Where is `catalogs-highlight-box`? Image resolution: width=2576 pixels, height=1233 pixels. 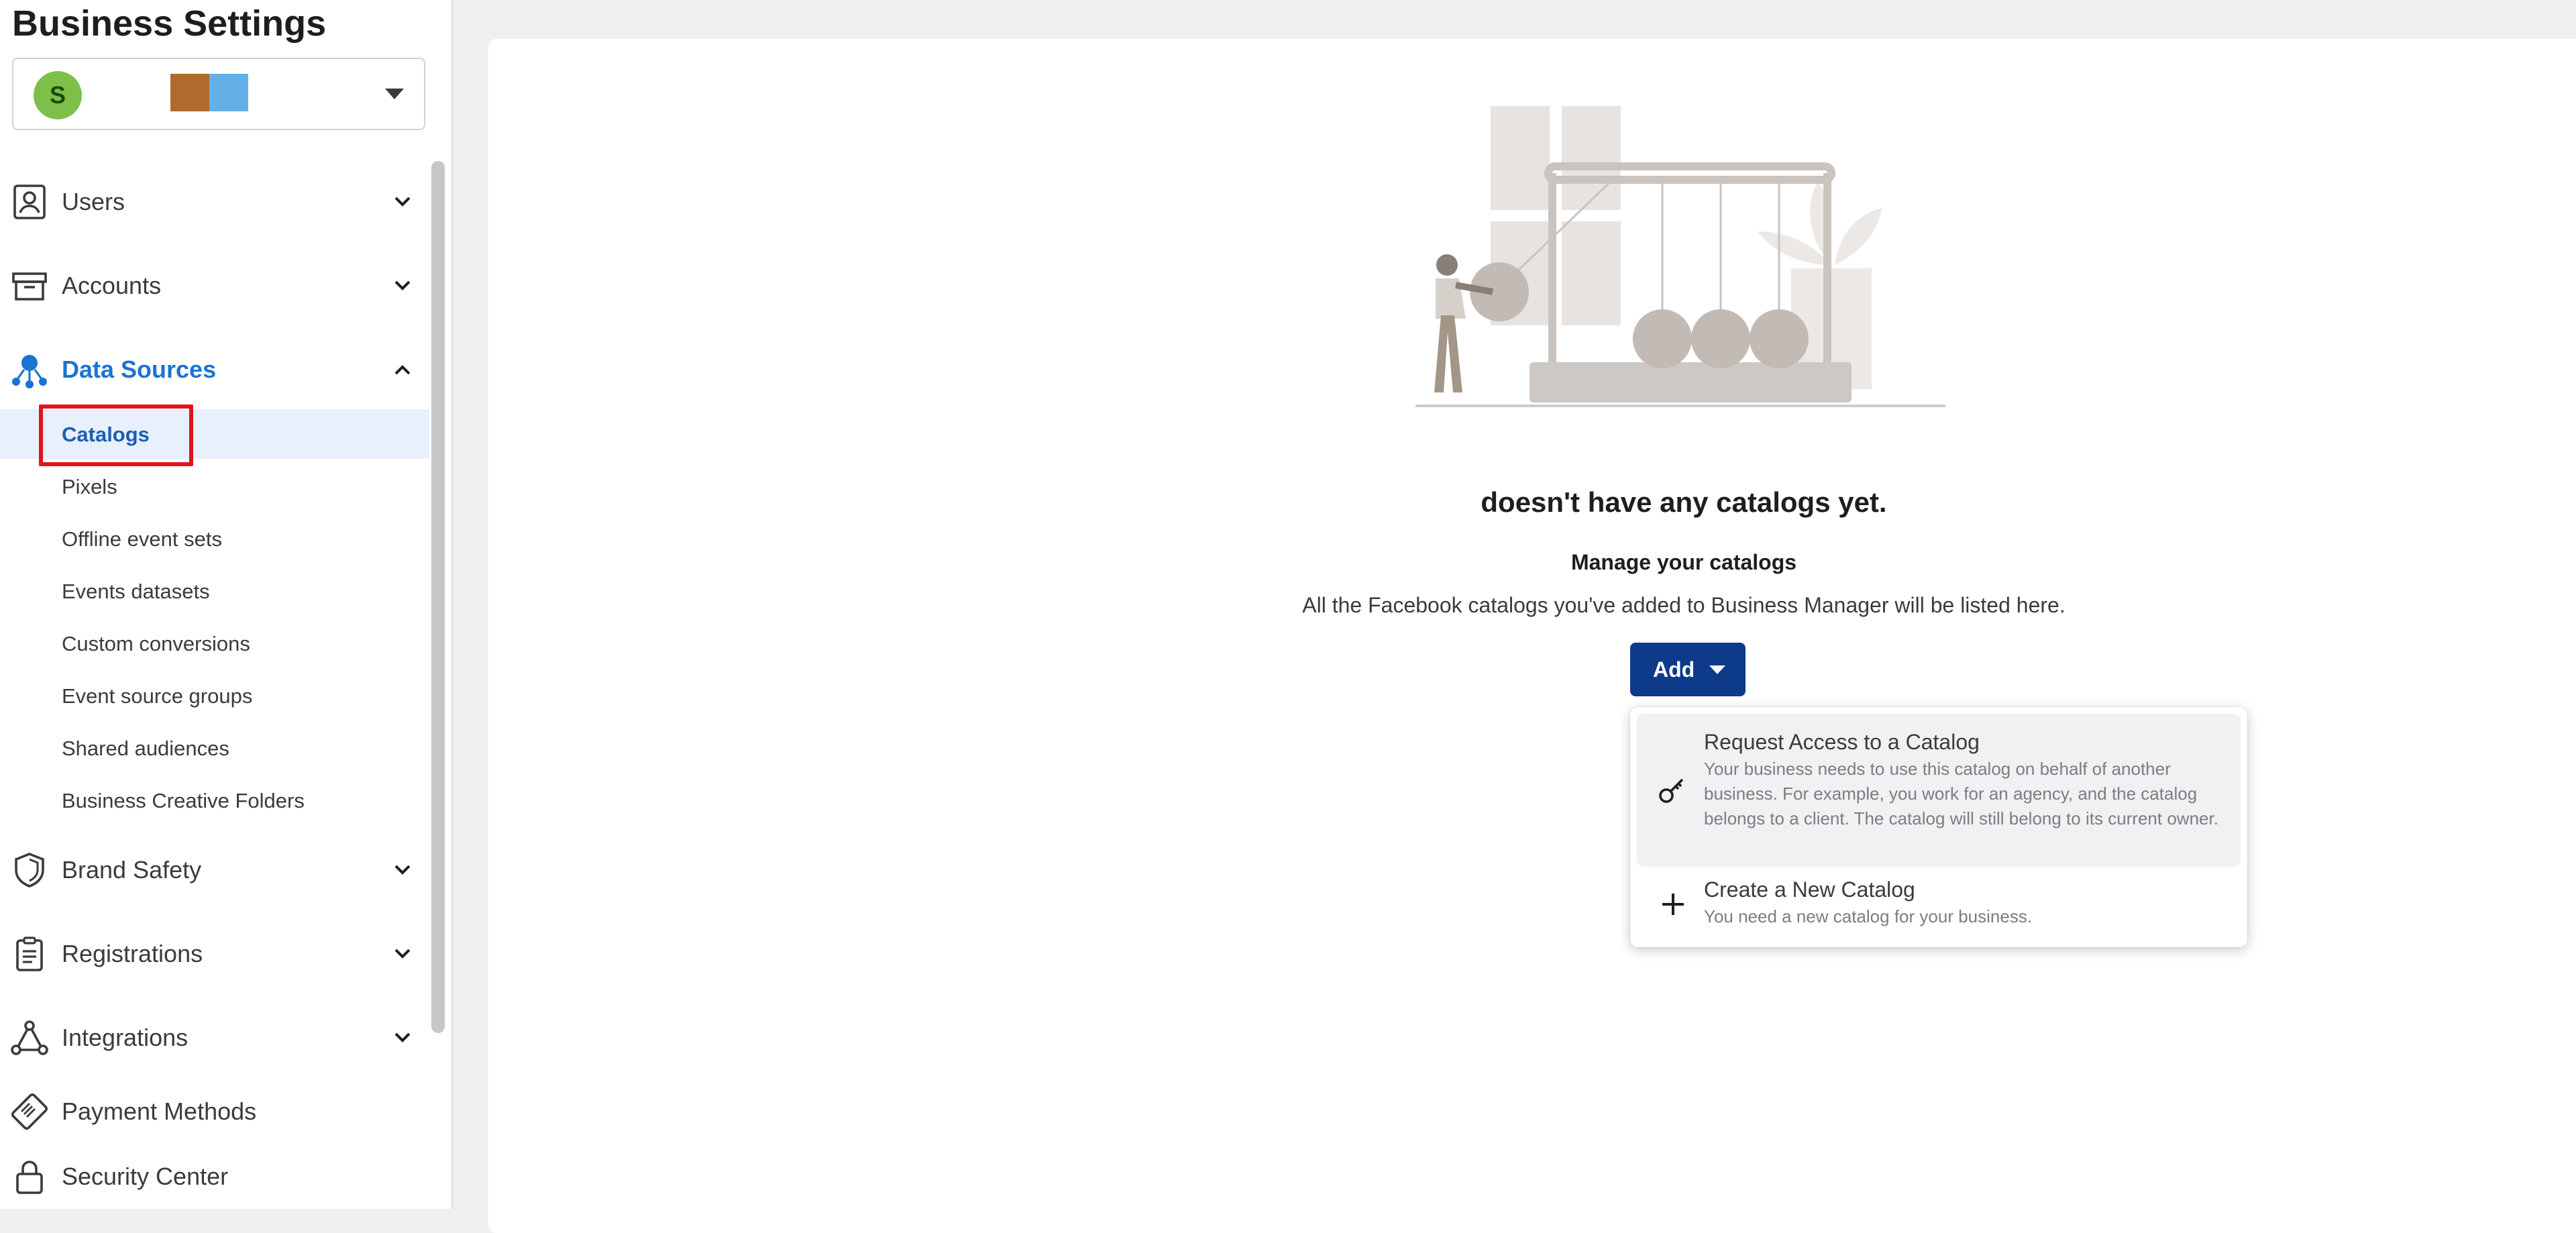 catalogs-highlight-box is located at coordinates (116, 436).